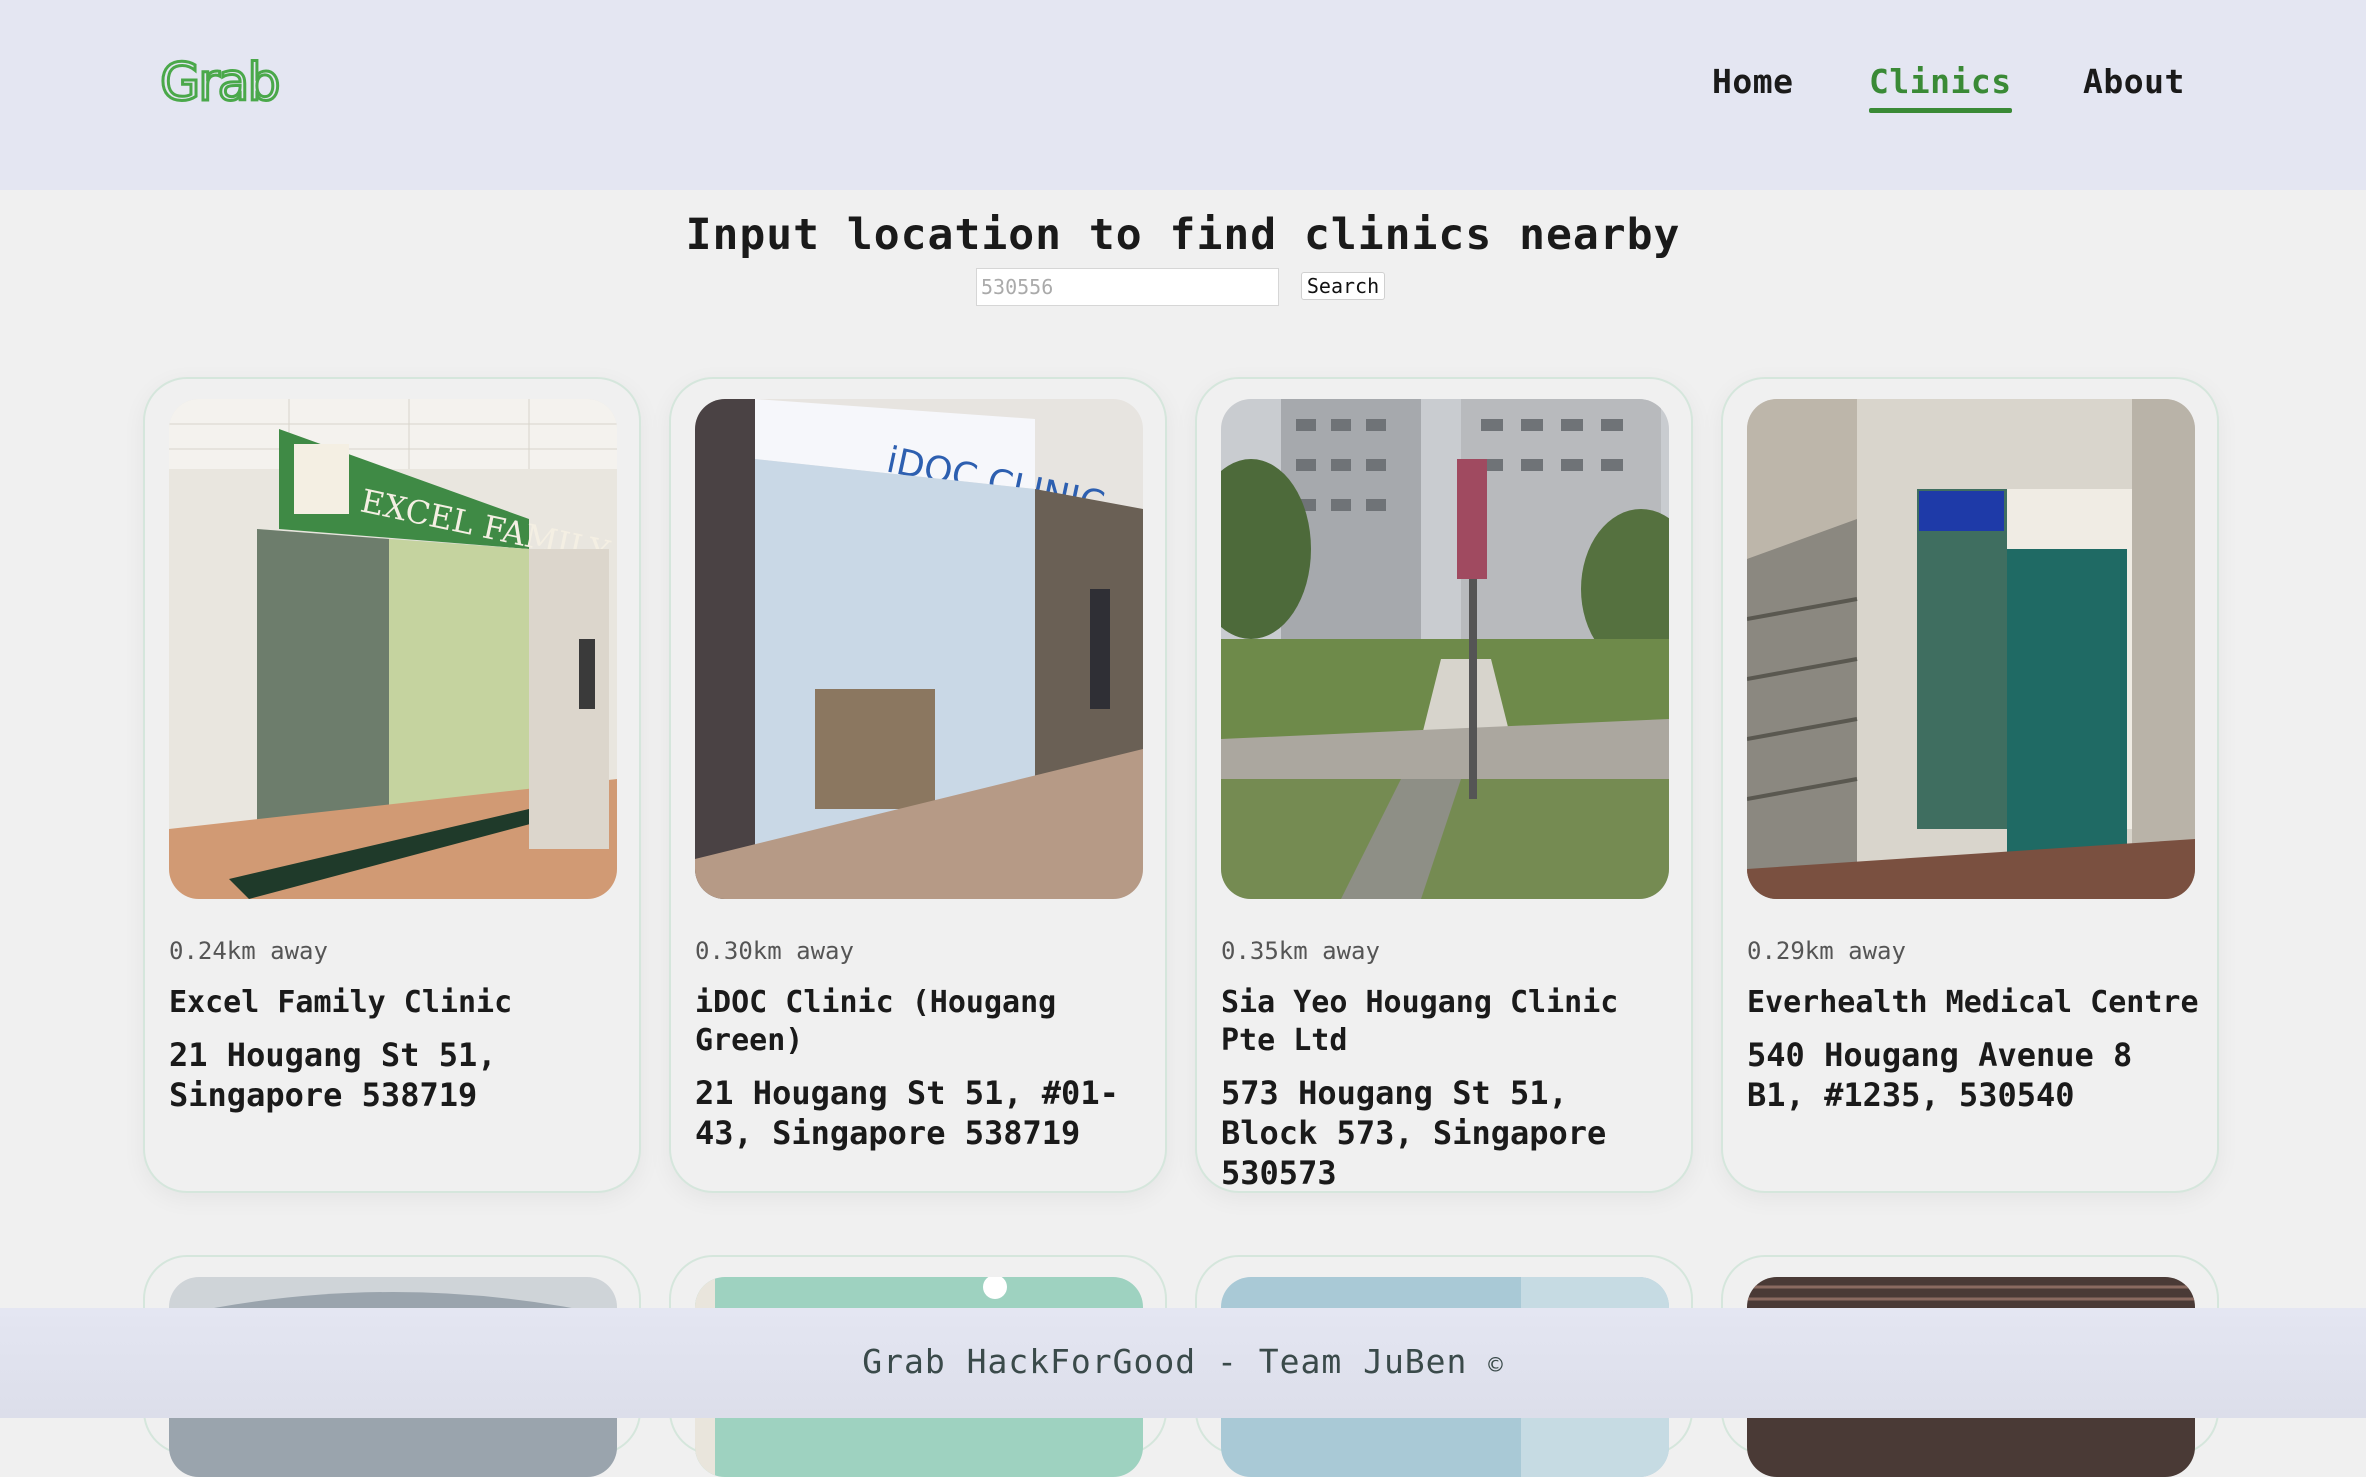 This screenshot has width=2366, height=1477. What do you see at coordinates (1752, 81) in the screenshot?
I see `nav-home: Home` at bounding box center [1752, 81].